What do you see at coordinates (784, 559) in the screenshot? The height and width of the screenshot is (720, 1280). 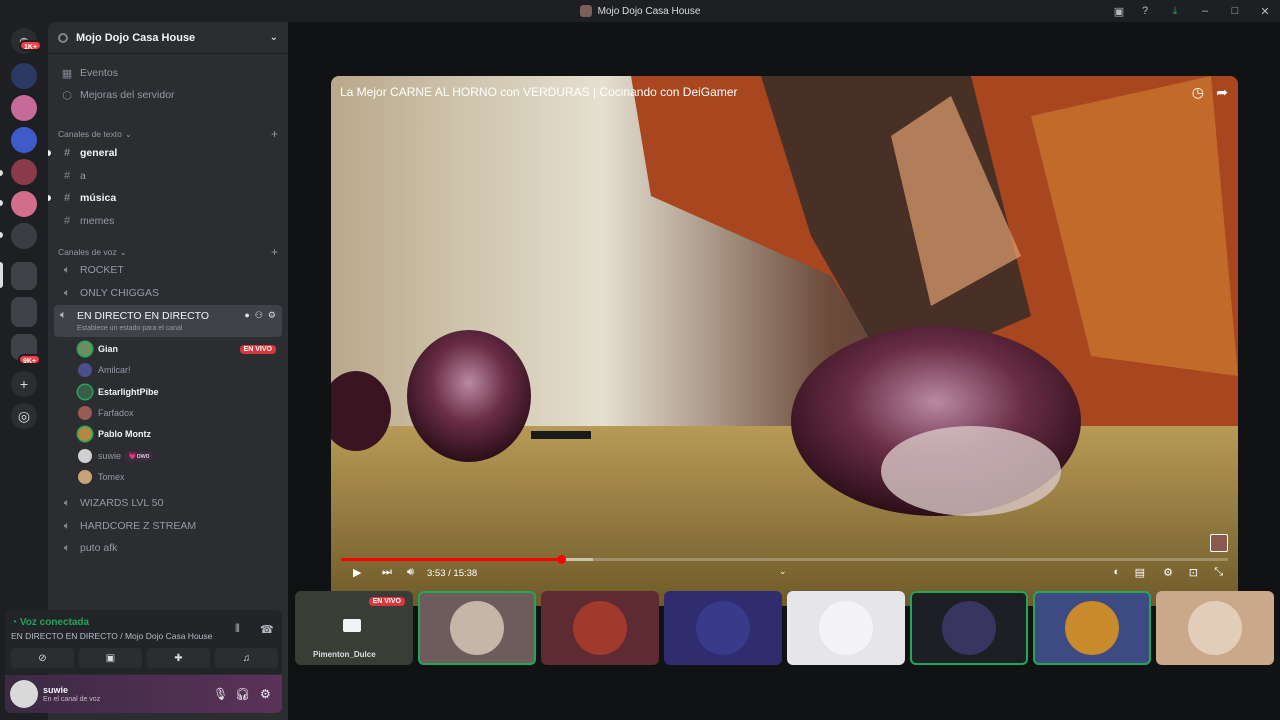 I see `progress-bar` at bounding box center [784, 559].